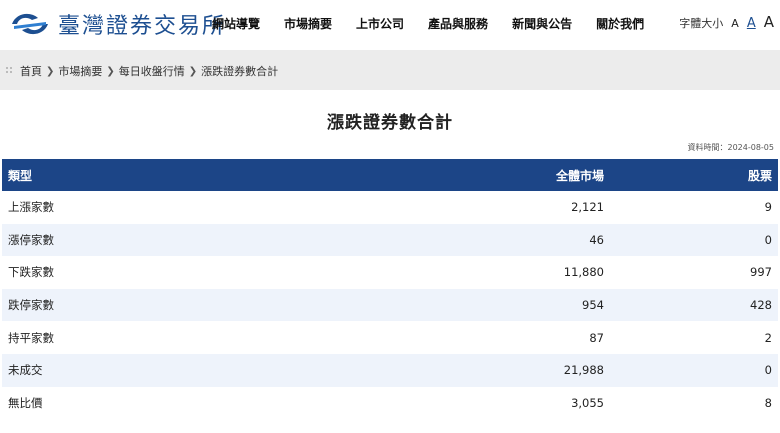 This screenshot has height=433, width=780. Describe the element at coordinates (596, 239) in the screenshot. I see `cell-all-market: 46` at that location.